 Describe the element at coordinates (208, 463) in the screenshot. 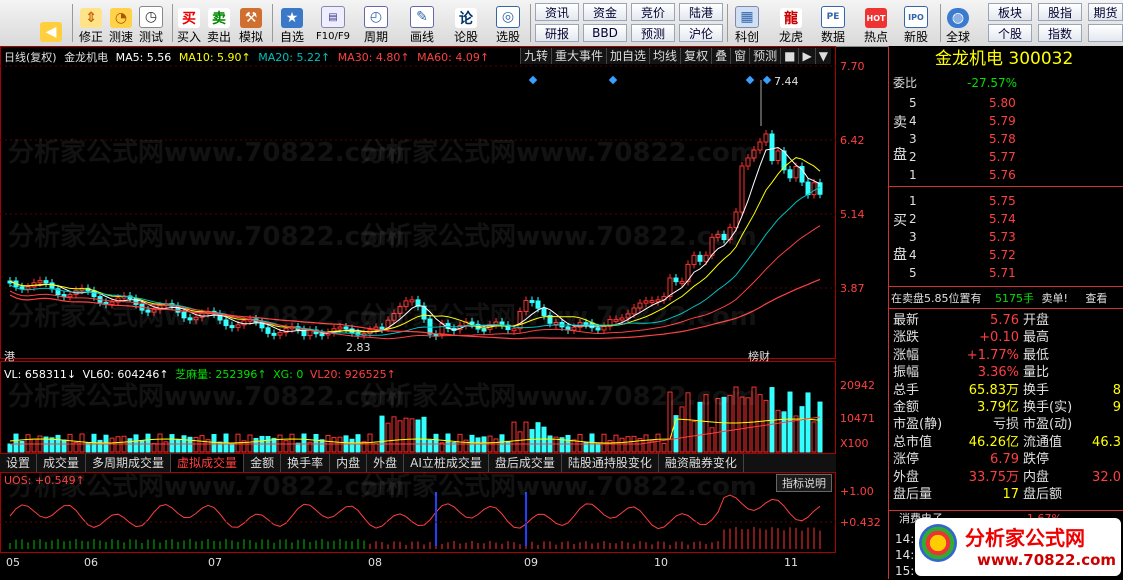

I see `tab-virtual-volume: 虚拟成交量` at that location.